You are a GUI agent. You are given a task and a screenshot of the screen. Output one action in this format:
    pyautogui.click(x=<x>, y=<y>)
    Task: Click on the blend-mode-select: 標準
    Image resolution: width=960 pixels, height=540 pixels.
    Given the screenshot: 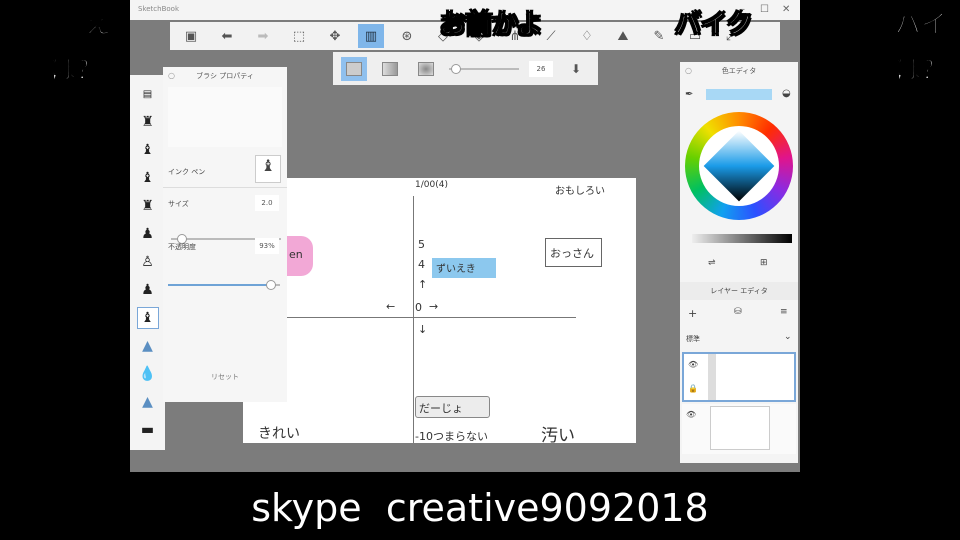 What is the action you would take?
    pyautogui.click(x=693, y=339)
    